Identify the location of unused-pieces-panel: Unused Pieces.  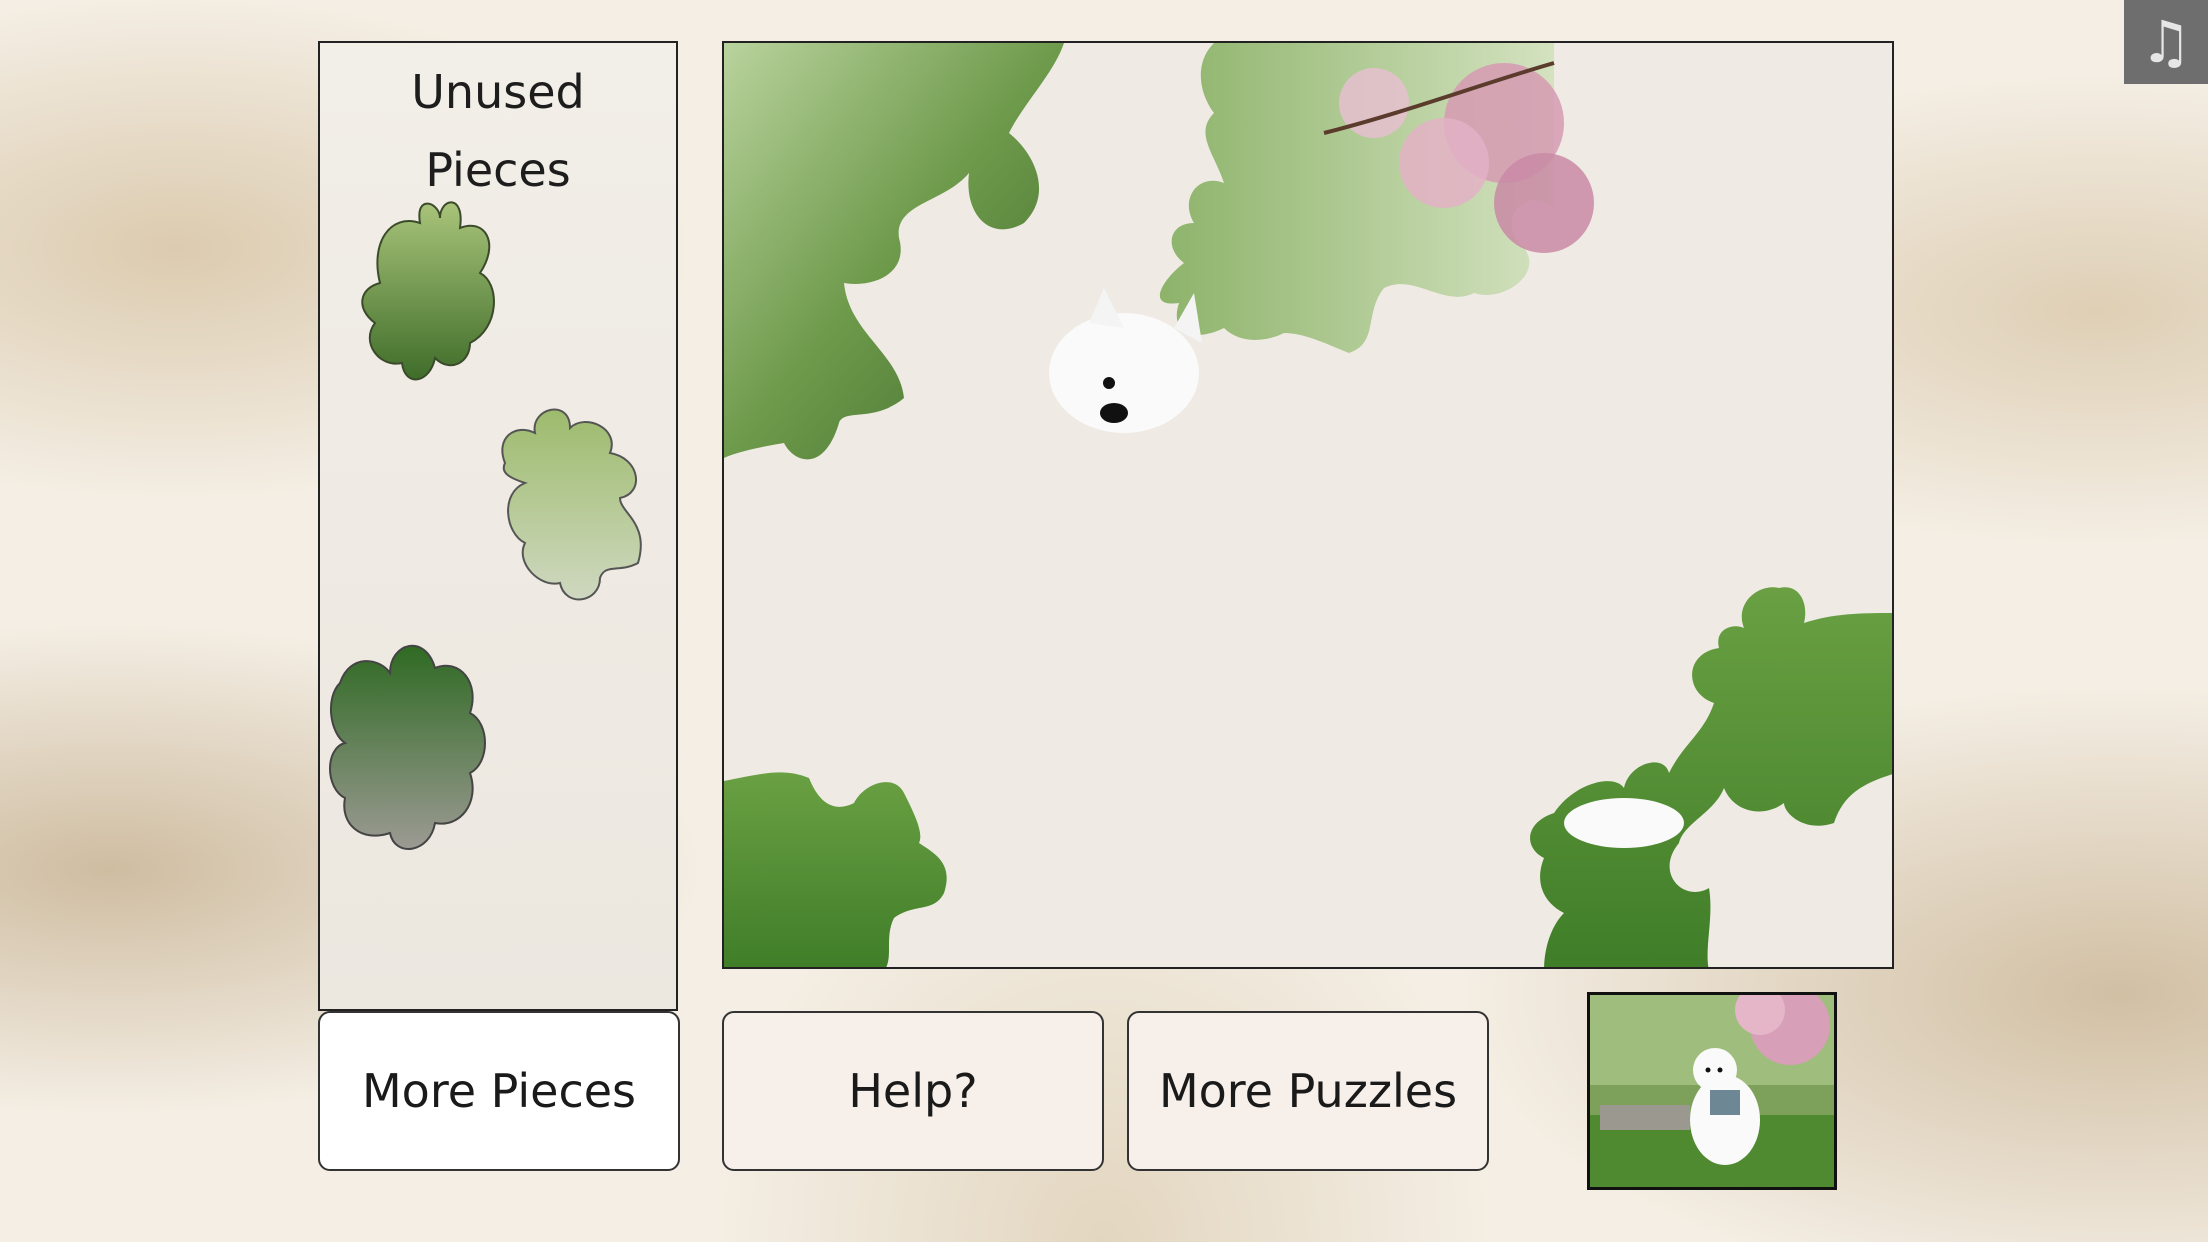
(498, 526).